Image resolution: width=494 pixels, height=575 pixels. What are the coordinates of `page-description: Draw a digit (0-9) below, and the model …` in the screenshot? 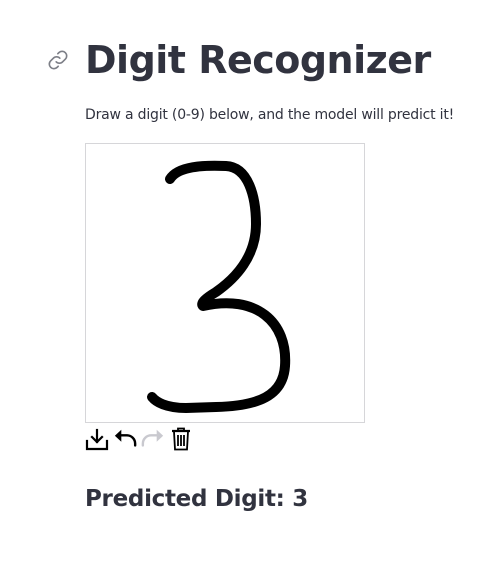 It's located at (270, 115).